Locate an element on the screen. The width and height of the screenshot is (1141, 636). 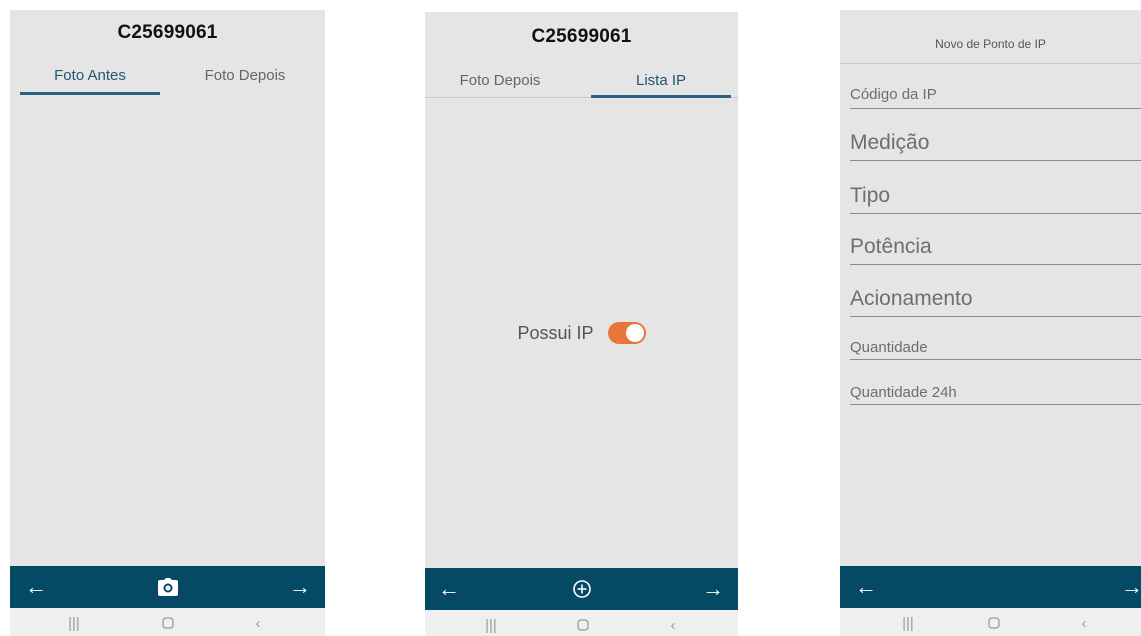
acionamento-field: Acionamento is located at coordinates (995, 302).